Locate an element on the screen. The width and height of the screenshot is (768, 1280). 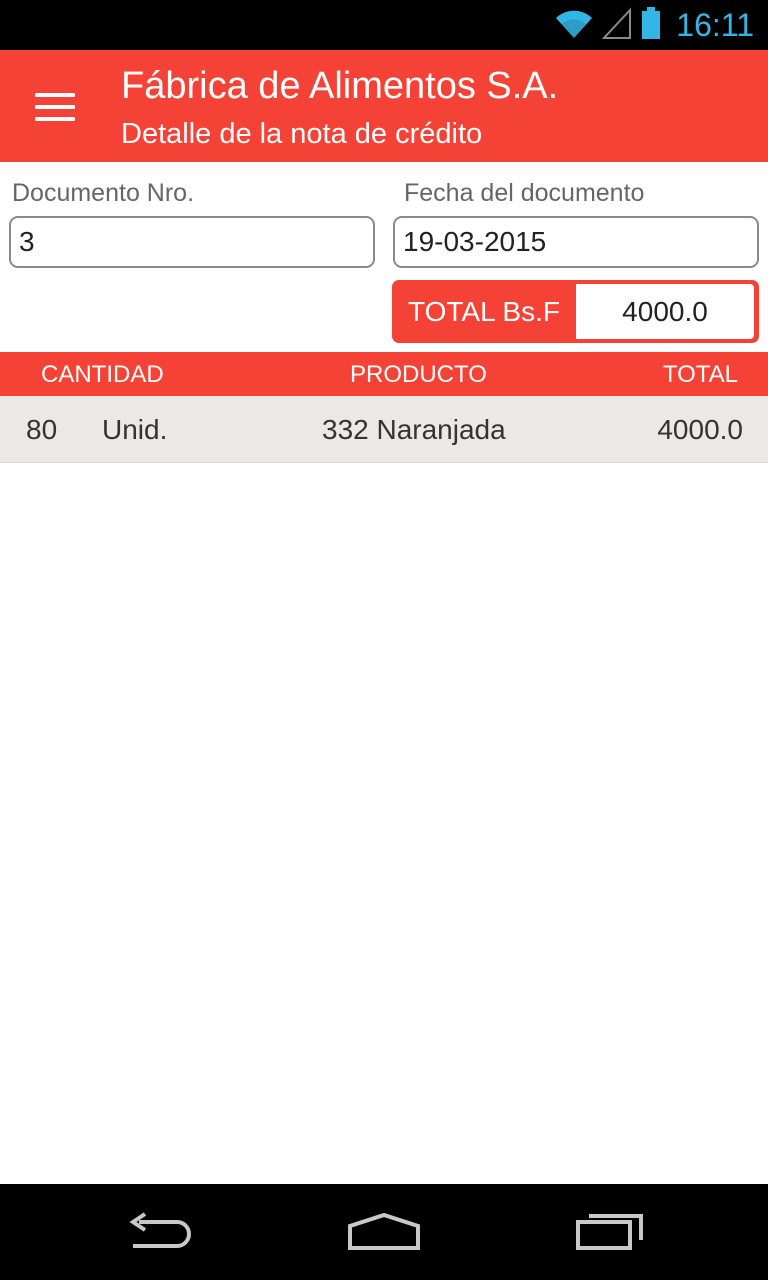
column-header-producto: PRODUCTO is located at coordinates (418, 374).